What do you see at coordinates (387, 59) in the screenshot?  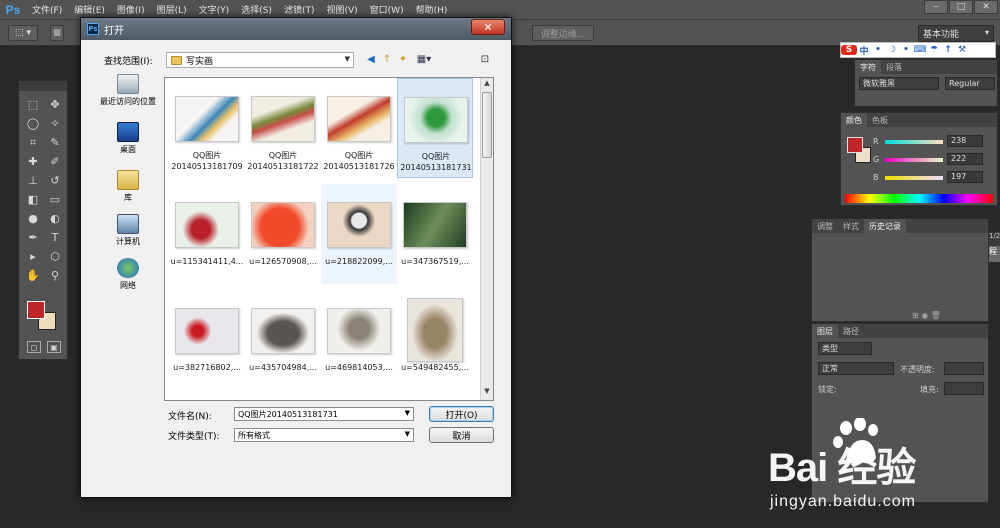 I see `up-folder-icon: ↑` at bounding box center [387, 59].